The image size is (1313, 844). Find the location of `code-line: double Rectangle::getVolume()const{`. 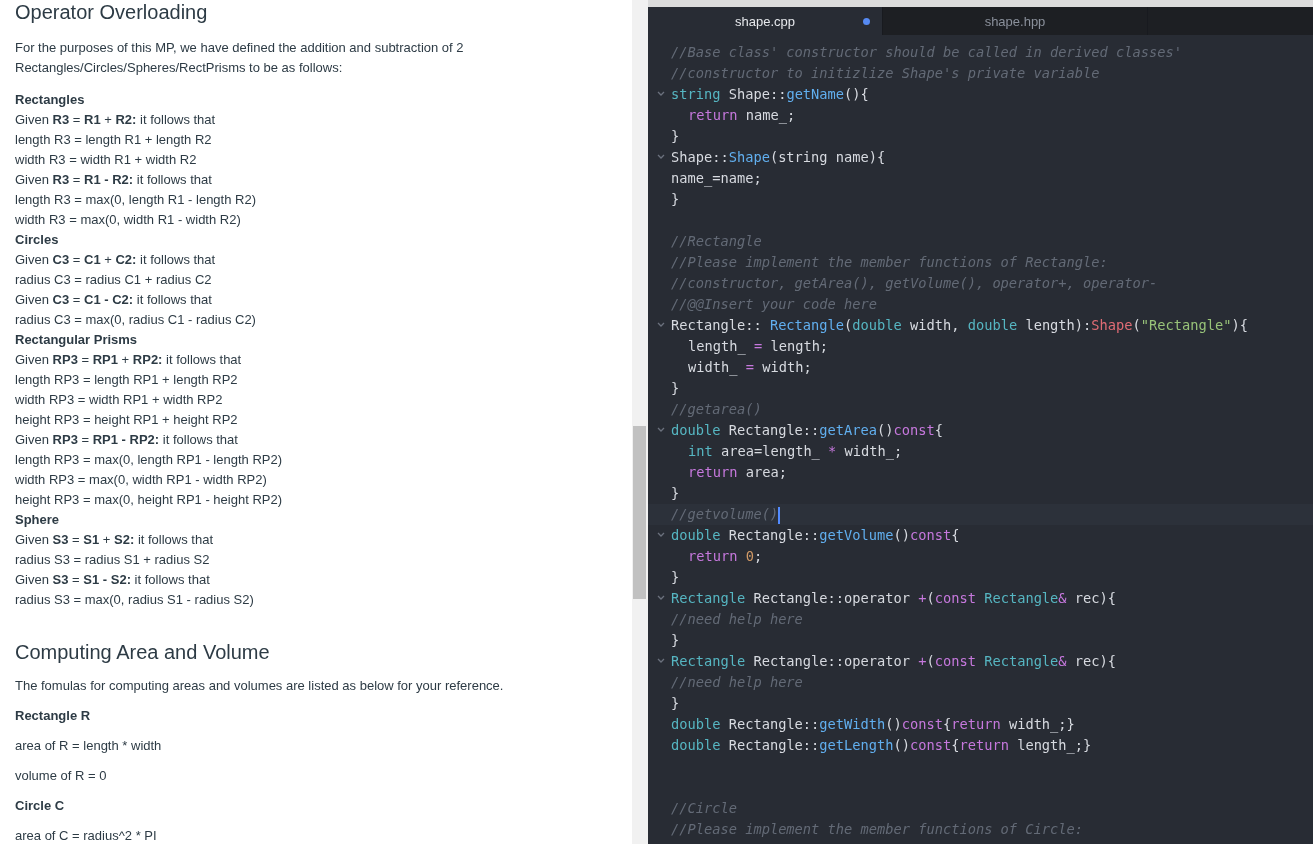

code-line: double Rectangle::getVolume()const{ is located at coordinates (815, 535).